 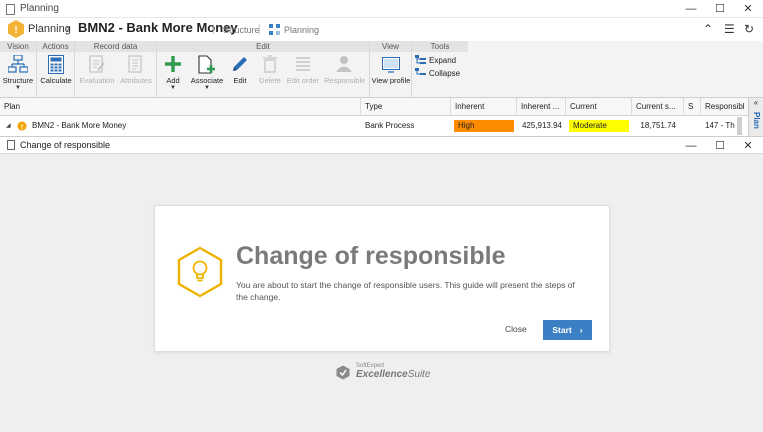 I want to click on responsible-button: Responsible, so click(x=345, y=69).